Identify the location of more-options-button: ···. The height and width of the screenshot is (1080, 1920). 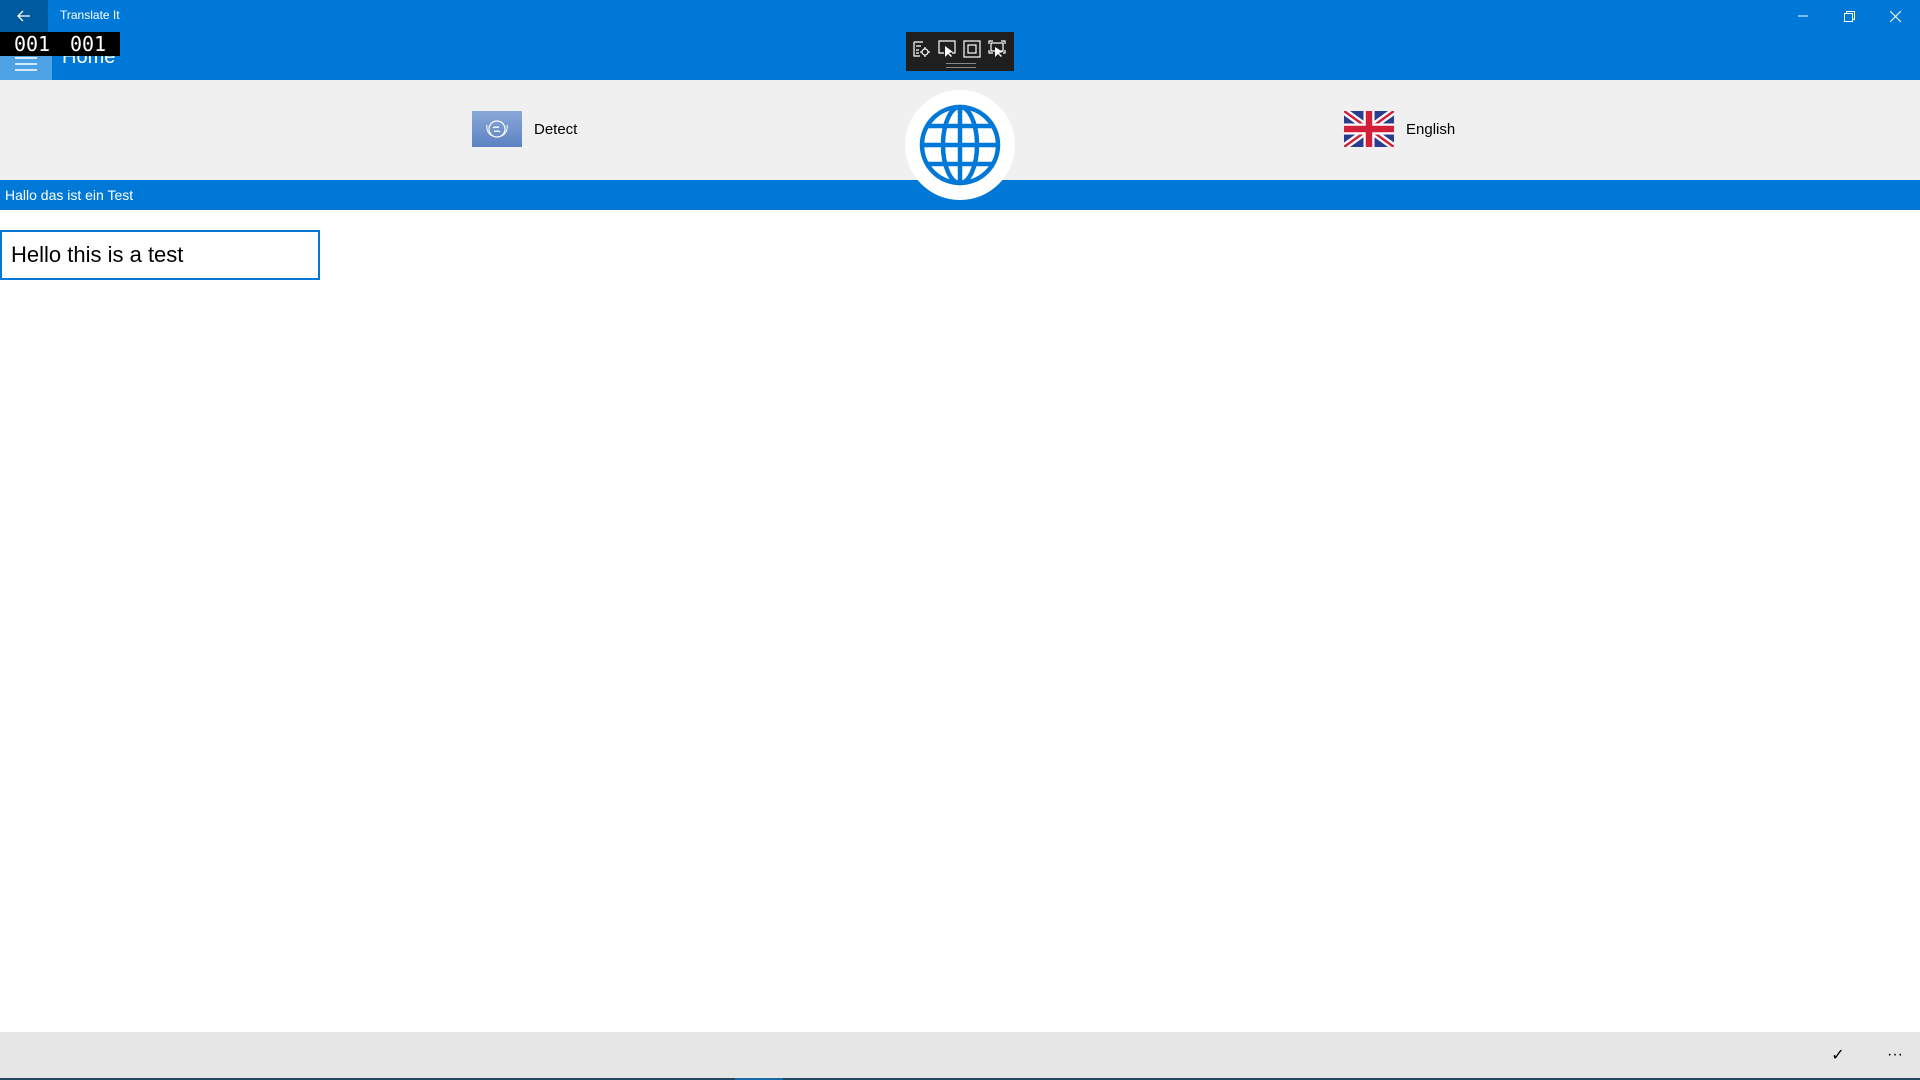
(1895, 1055).